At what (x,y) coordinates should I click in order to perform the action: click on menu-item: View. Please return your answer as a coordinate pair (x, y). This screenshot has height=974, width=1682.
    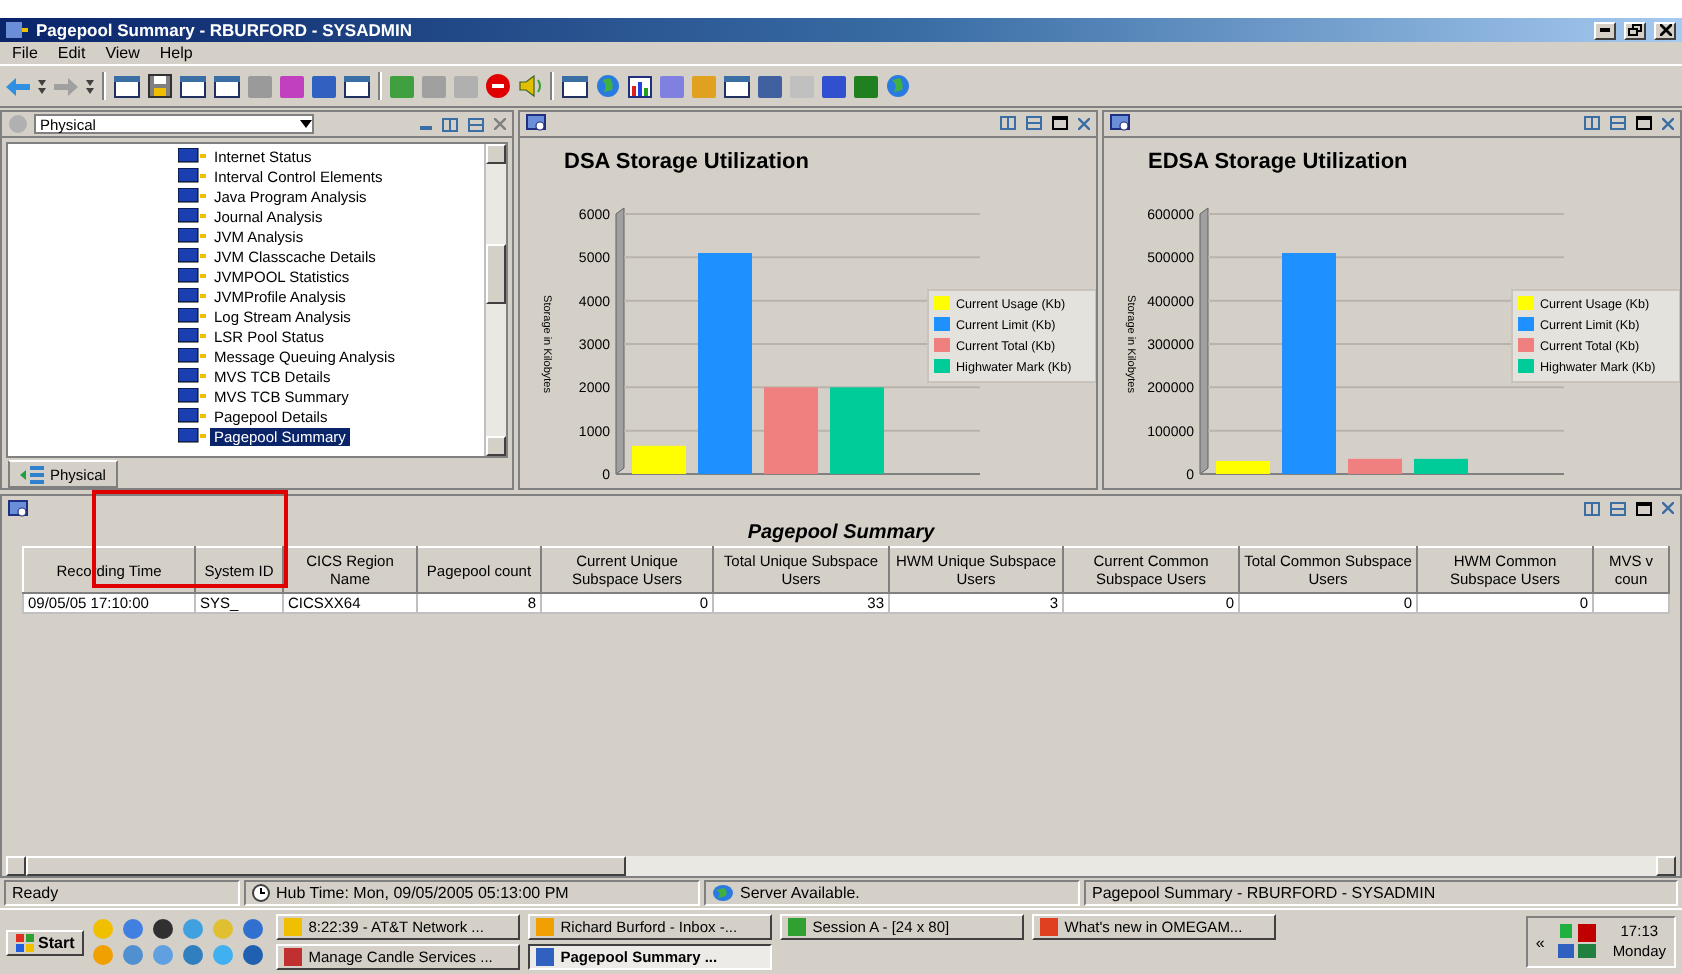
    Looking at the image, I should click on (122, 53).